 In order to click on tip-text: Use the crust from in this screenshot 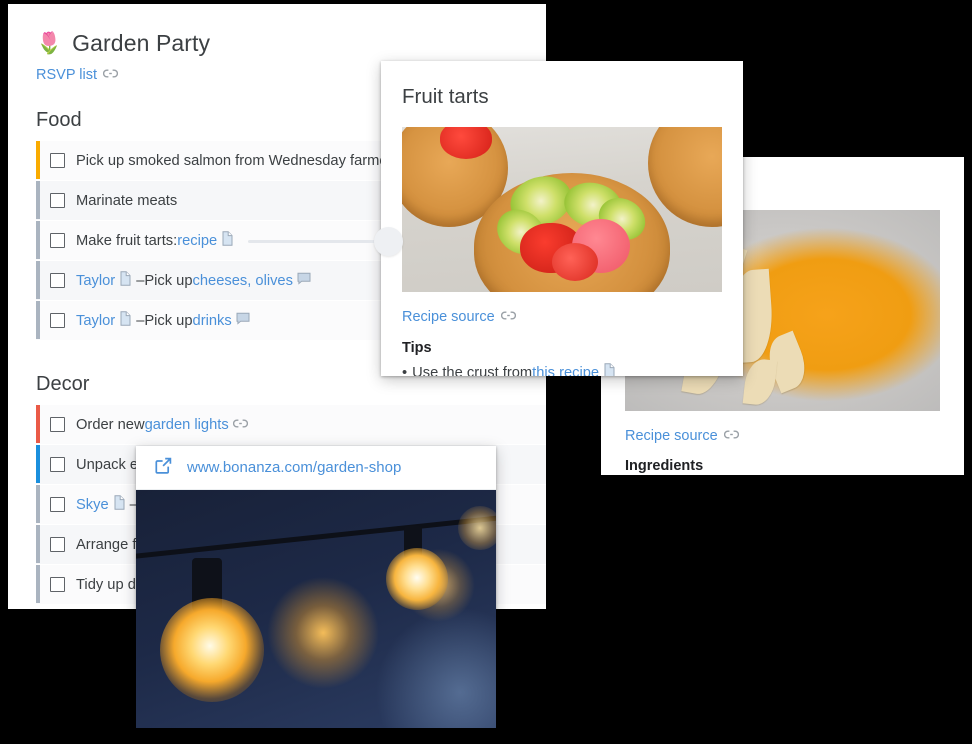, I will do `click(472, 370)`.